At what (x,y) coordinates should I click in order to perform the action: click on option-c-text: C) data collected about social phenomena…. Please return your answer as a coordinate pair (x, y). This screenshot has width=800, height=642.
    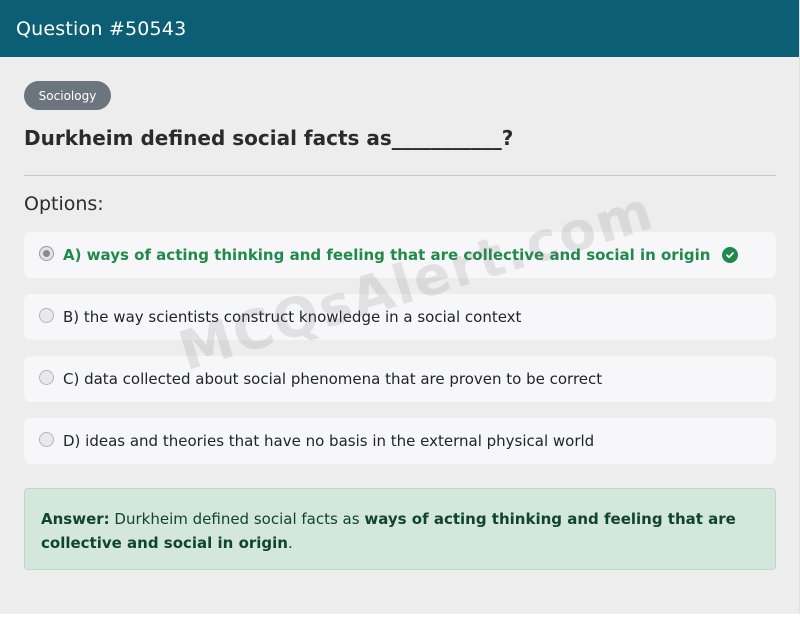
    Looking at the image, I should click on (333, 379).